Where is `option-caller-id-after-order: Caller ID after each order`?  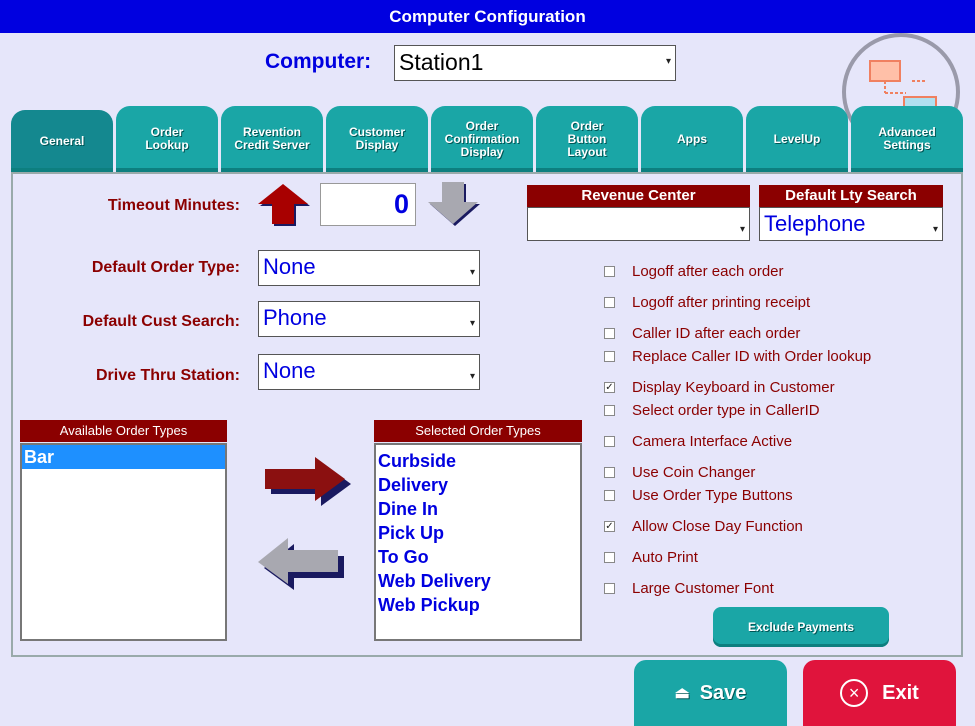 option-caller-id-after-order: Caller ID after each order is located at coordinates (702, 333).